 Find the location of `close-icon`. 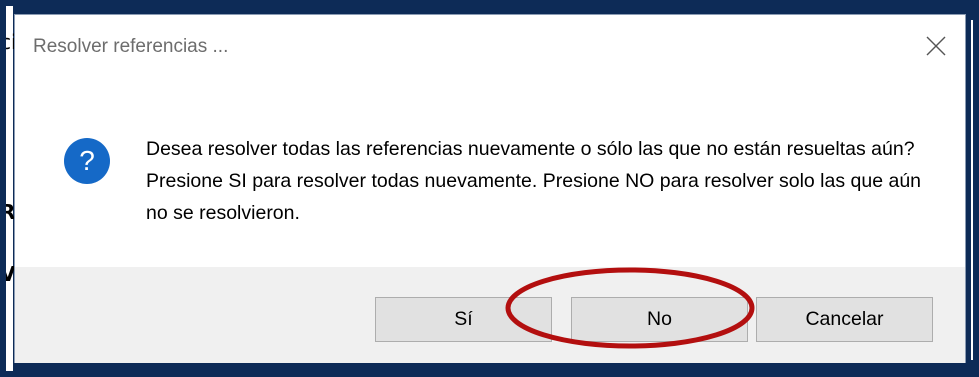

close-icon is located at coordinates (936, 46).